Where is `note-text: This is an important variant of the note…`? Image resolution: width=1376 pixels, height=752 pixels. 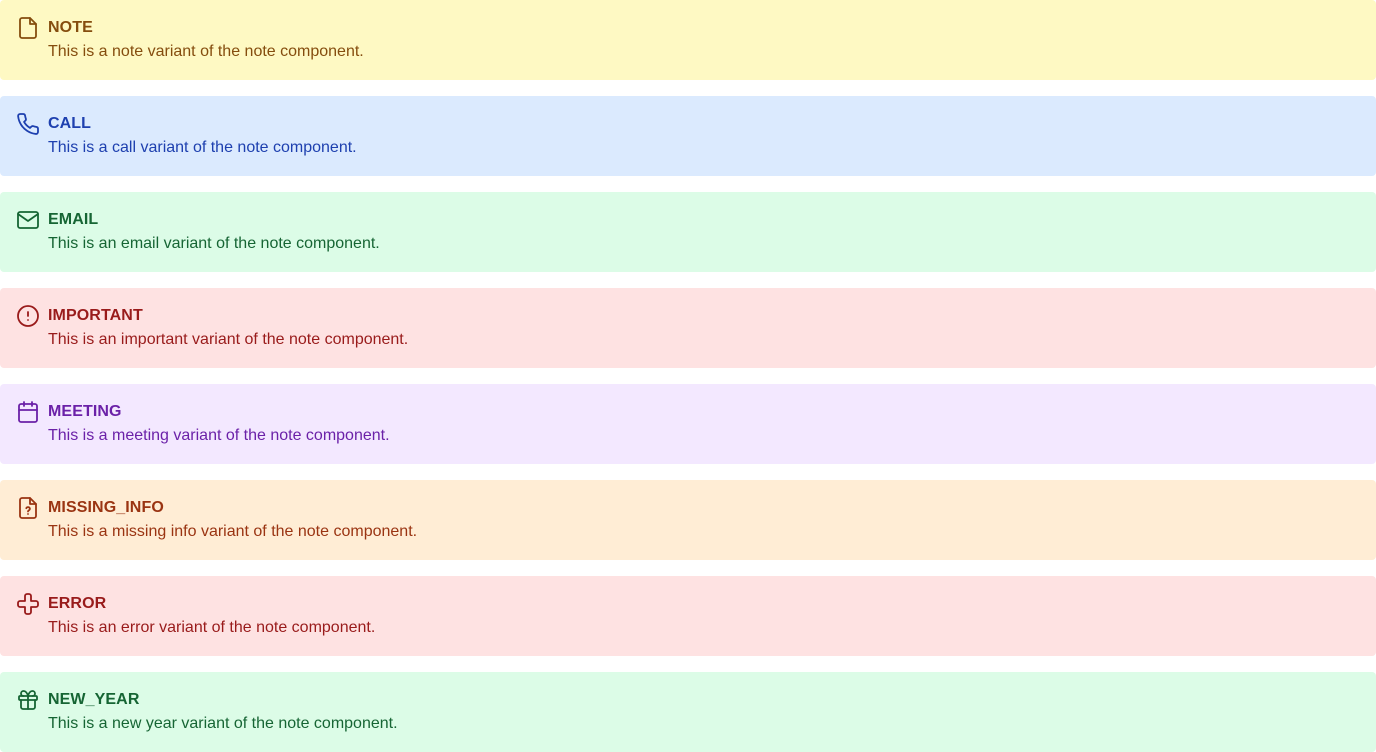
note-text: This is an important variant of the note… is located at coordinates (228, 339).